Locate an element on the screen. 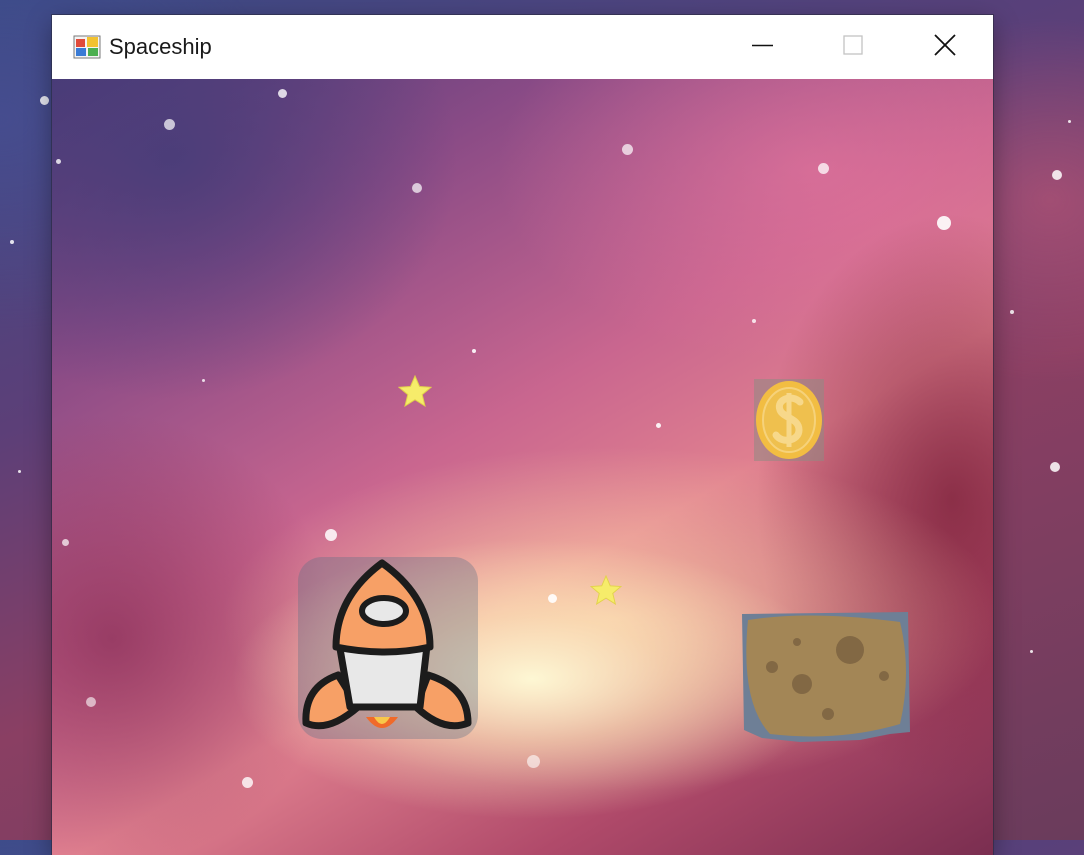 The image size is (1084, 855). maximize-icon is located at coordinates (853, 45).